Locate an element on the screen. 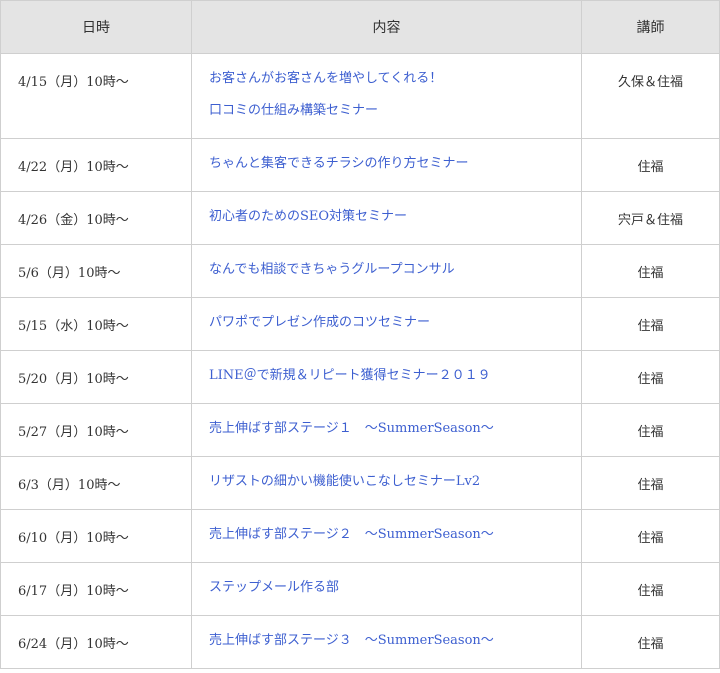  table-row: 5/15（水）10時〜 パワポでプレゼン作成のコツセミナー 住福 is located at coordinates (360, 324).